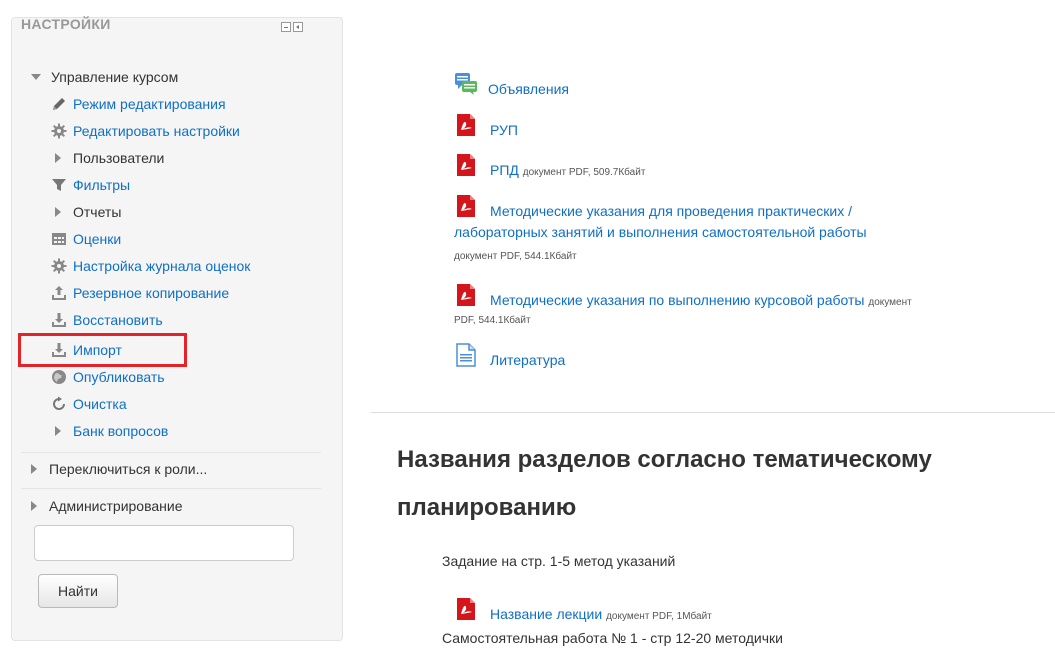 The image size is (1055, 653). What do you see at coordinates (164, 543) in the screenshot?
I see `settings-search-input` at bounding box center [164, 543].